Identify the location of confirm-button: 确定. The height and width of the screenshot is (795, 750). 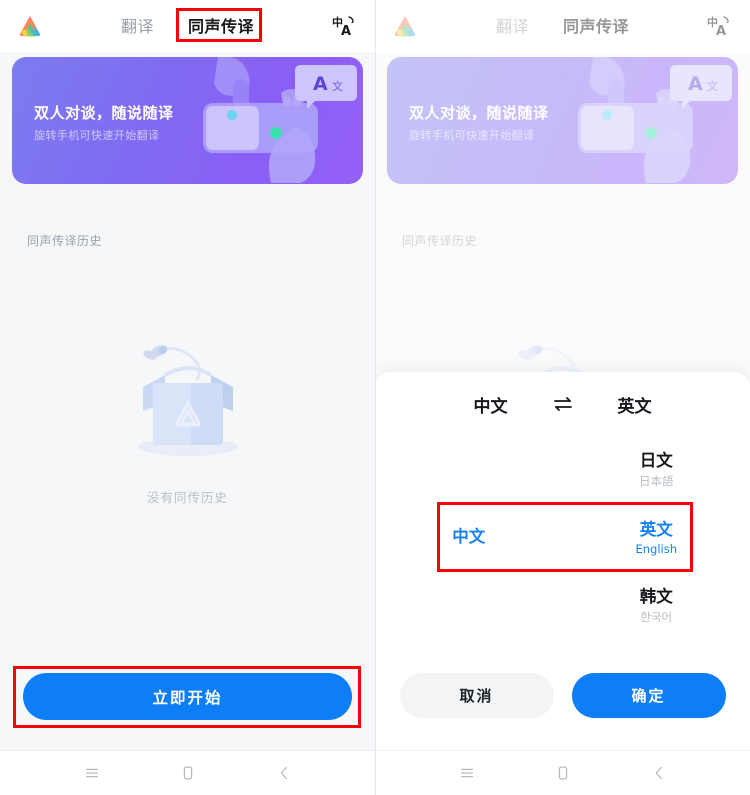
(648, 695).